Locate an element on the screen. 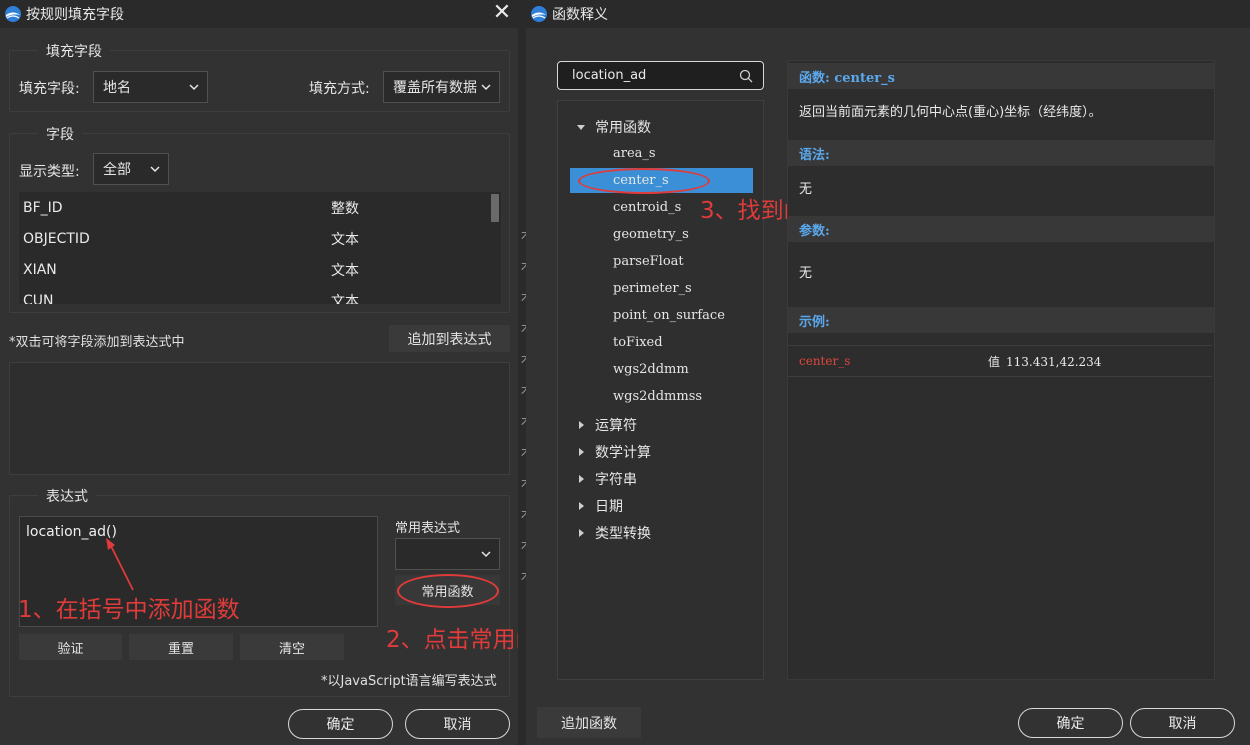 The image size is (1250, 745). tree-group-label: 常用函数 is located at coordinates (623, 127).